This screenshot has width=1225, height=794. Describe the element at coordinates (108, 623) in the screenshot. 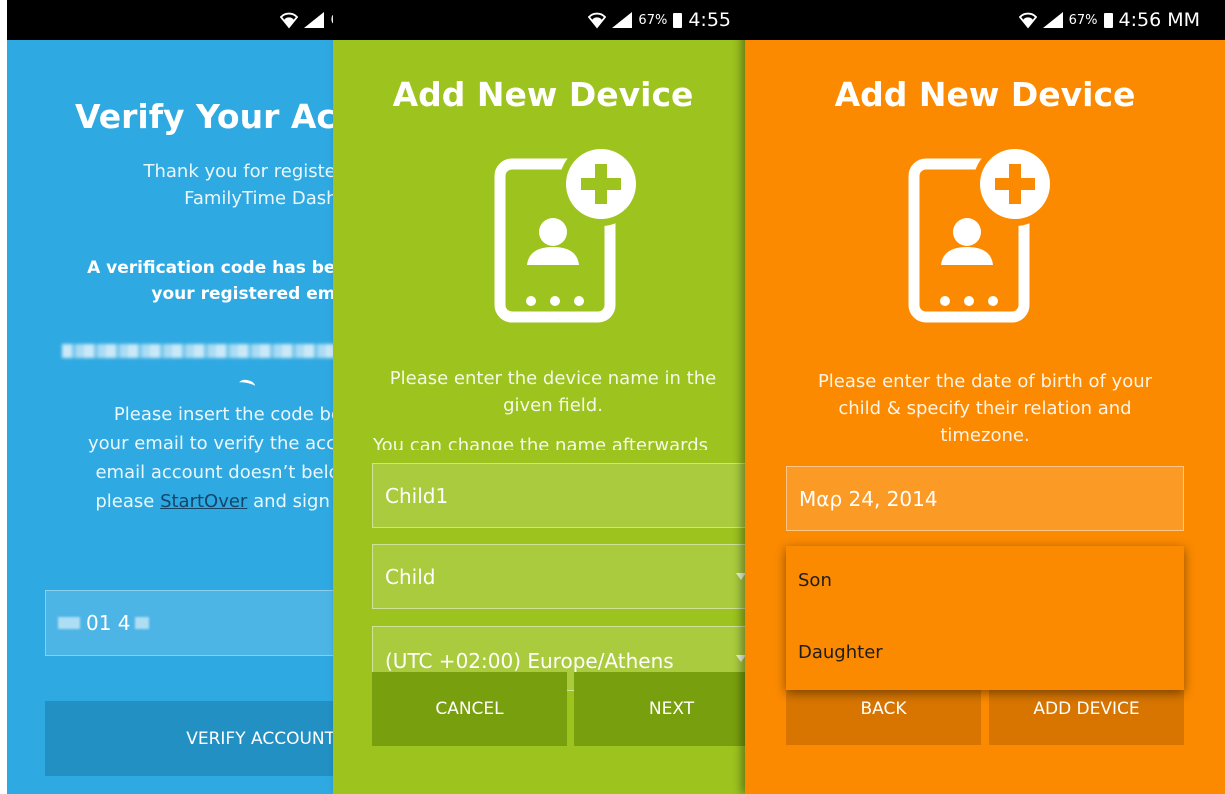

I see `verification-code-value: 01 4` at that location.